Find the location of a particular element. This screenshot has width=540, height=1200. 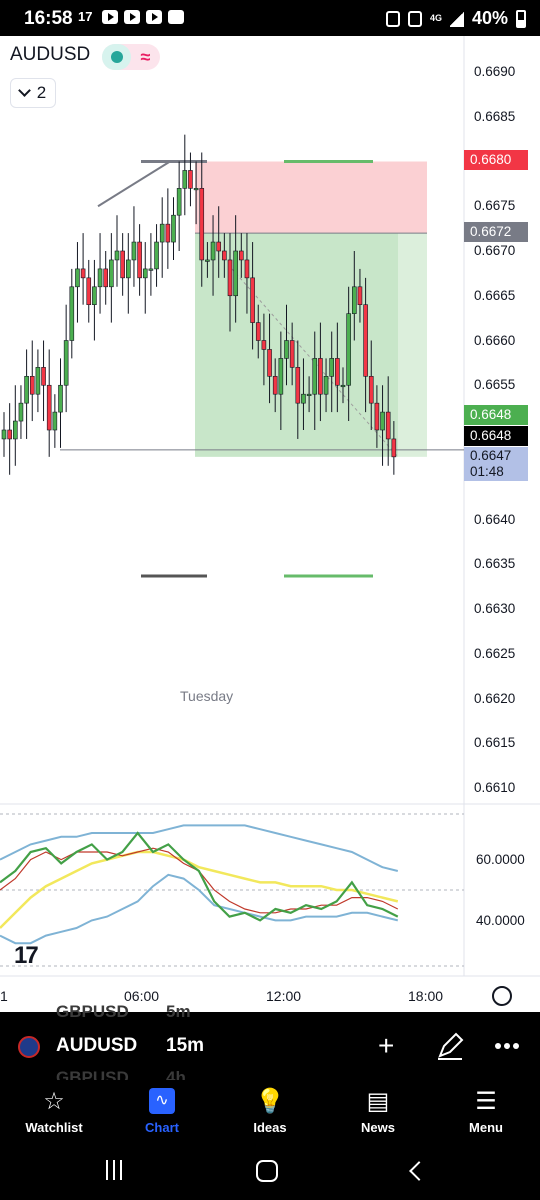

nav-menu: ☰ Menu is located at coordinates (486, 1111).